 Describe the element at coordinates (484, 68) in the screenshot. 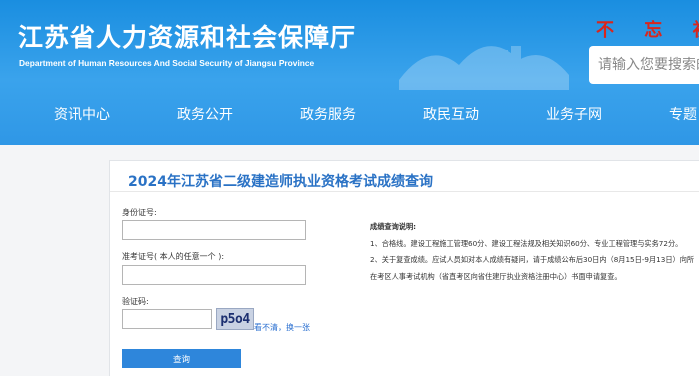

I see `landscape-decoration` at that location.